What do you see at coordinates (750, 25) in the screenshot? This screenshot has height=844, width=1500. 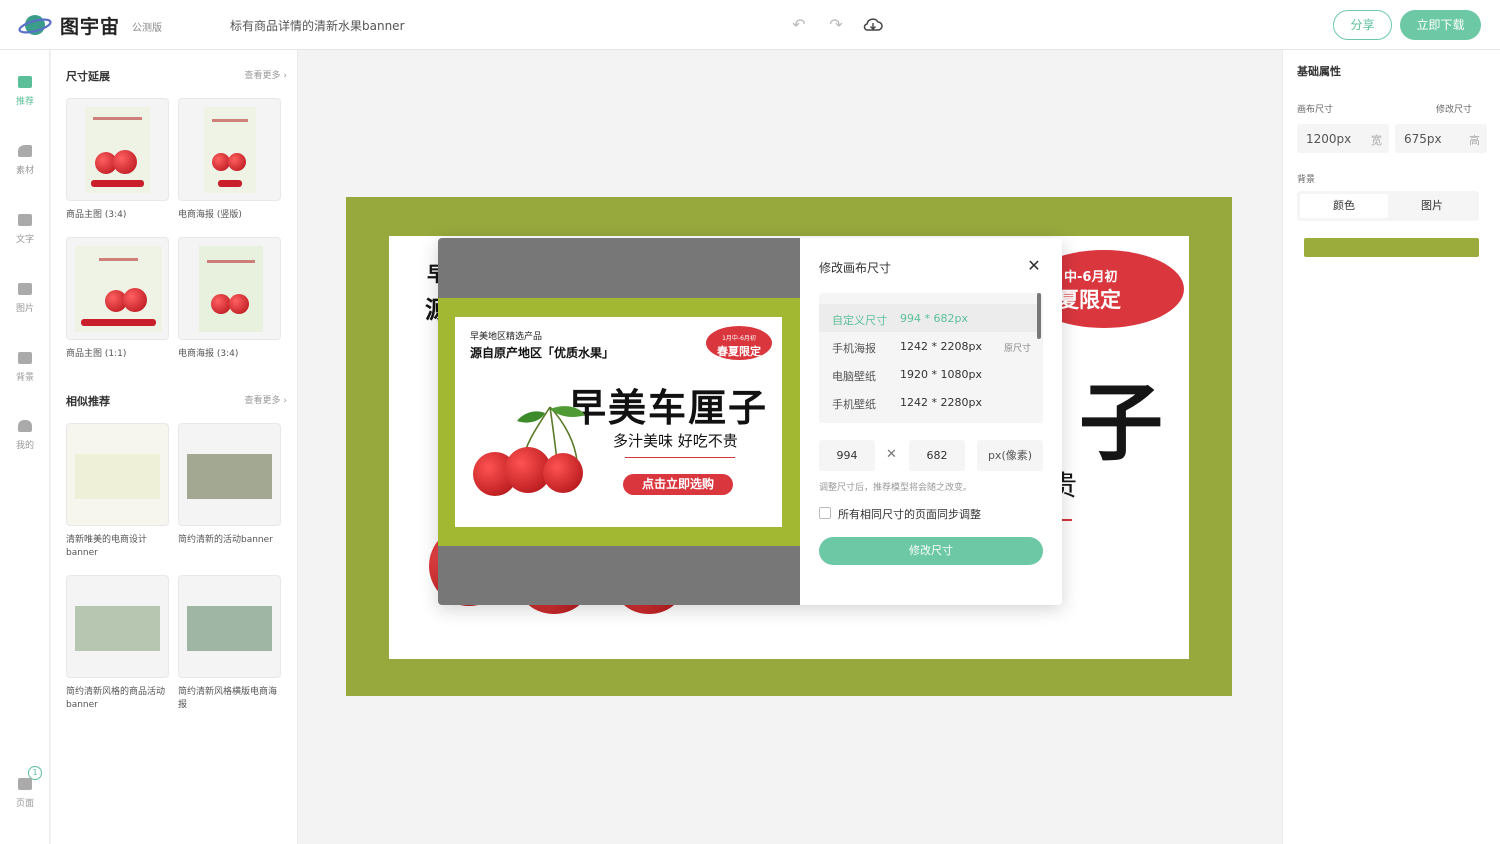 I see `top-bar: 图宇宙 公测版 标有商品详情的清新水果banner ↶ ↷ 分享 立即下载` at bounding box center [750, 25].